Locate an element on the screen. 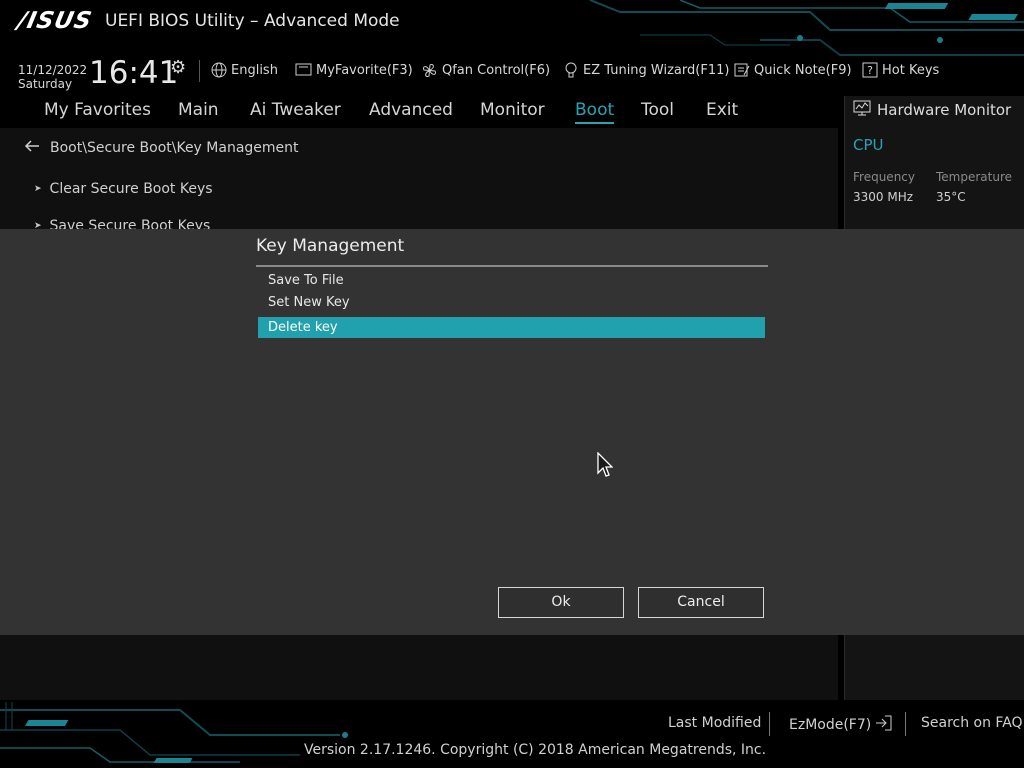 This screenshot has width=1024, height=768. ok-button: Ok is located at coordinates (561, 602).